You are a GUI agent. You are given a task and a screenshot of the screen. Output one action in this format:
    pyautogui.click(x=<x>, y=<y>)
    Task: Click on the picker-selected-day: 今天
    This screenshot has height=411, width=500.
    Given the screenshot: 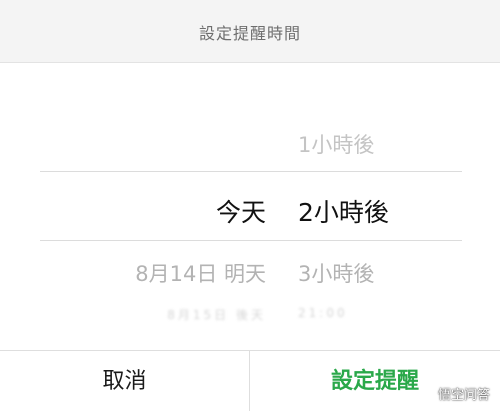 What is the action you would take?
    pyautogui.click(x=241, y=211)
    